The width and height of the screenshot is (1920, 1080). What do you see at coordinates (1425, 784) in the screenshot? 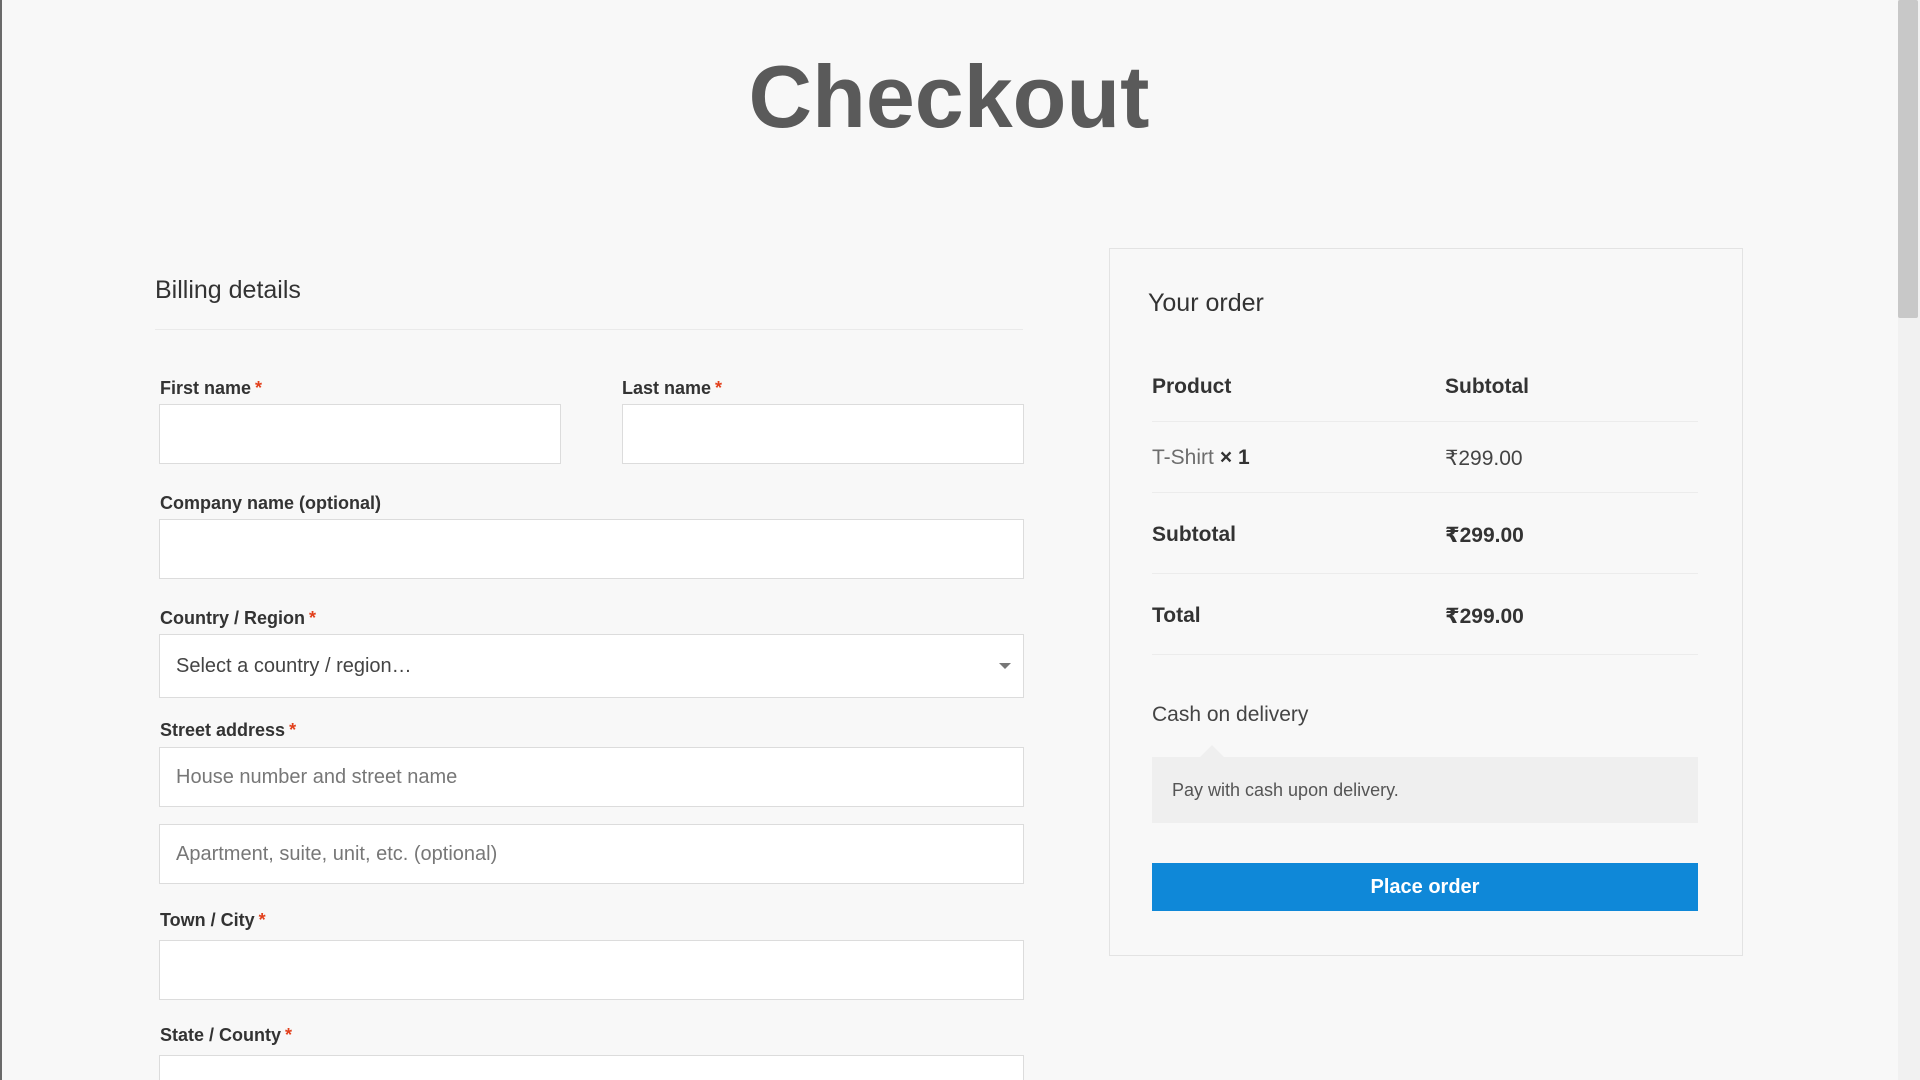
I see `payment-method-description: Pay with cash upon delivery.` at bounding box center [1425, 784].